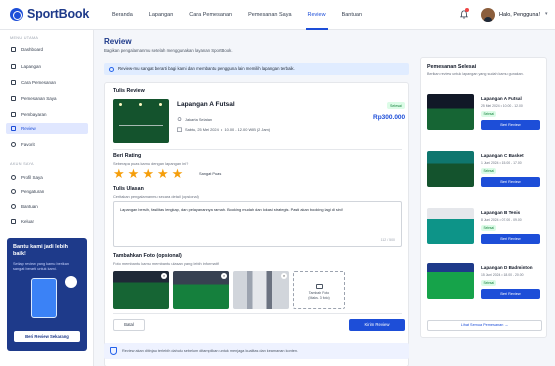  What do you see at coordinates (13, 177) in the screenshot?
I see `user-icon` at bounding box center [13, 177].